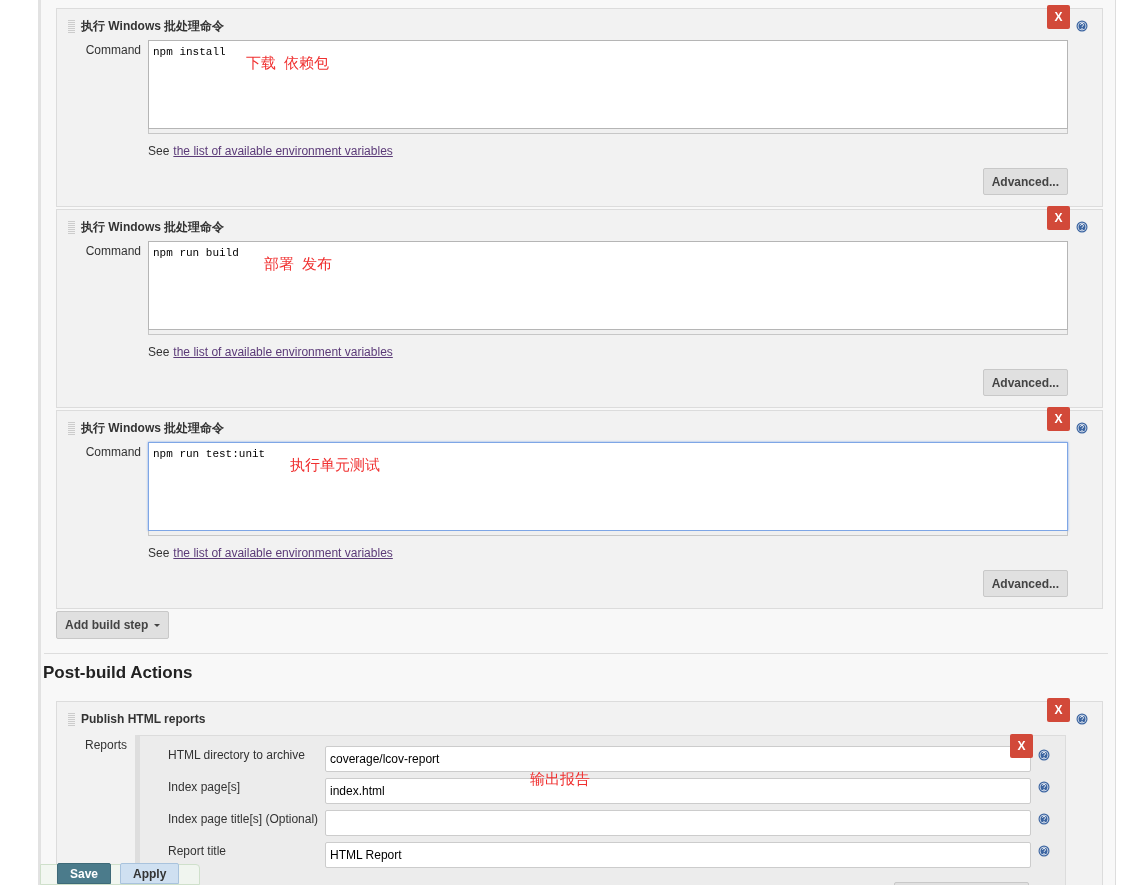  What do you see at coordinates (150, 873) in the screenshot?
I see `apply-button: Apply` at bounding box center [150, 873].